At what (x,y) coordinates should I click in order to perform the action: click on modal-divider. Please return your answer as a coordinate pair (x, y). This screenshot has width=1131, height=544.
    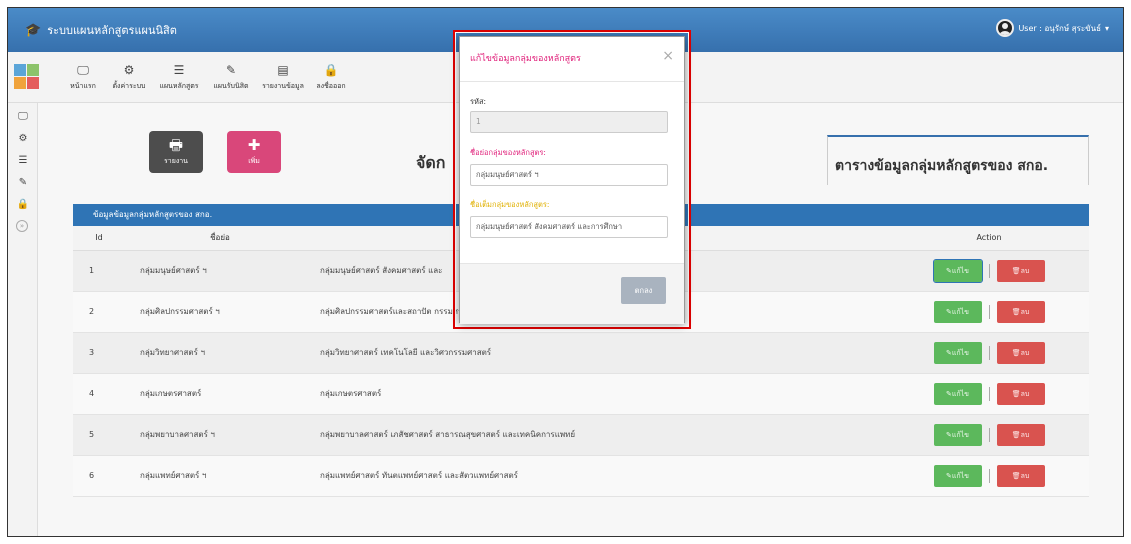
    Looking at the image, I should click on (572, 81).